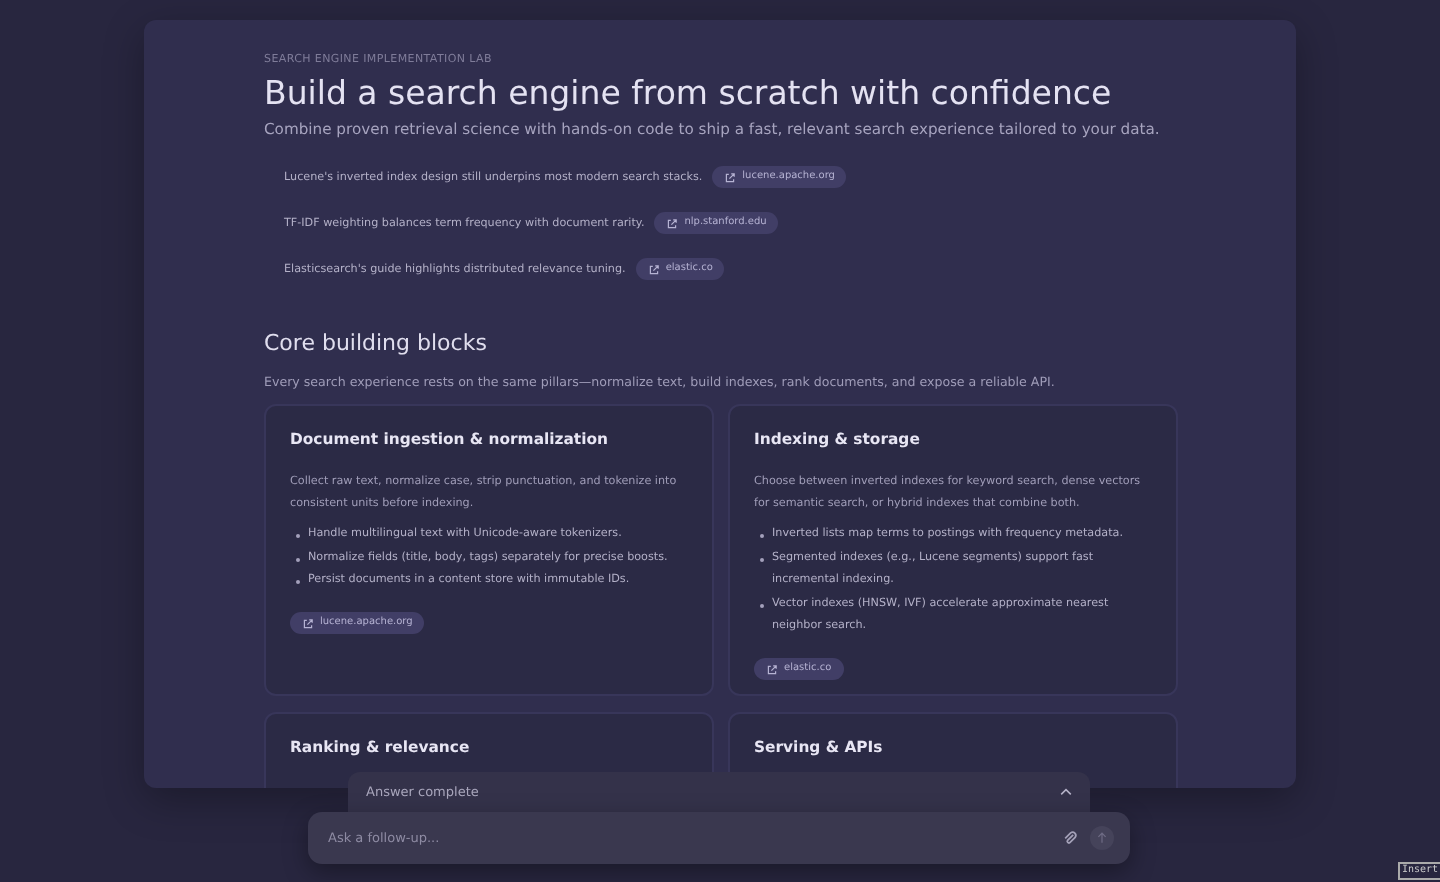 The width and height of the screenshot is (1440, 882). I want to click on page-title: Build a search engine from scratch with confidence, so click(689, 94).